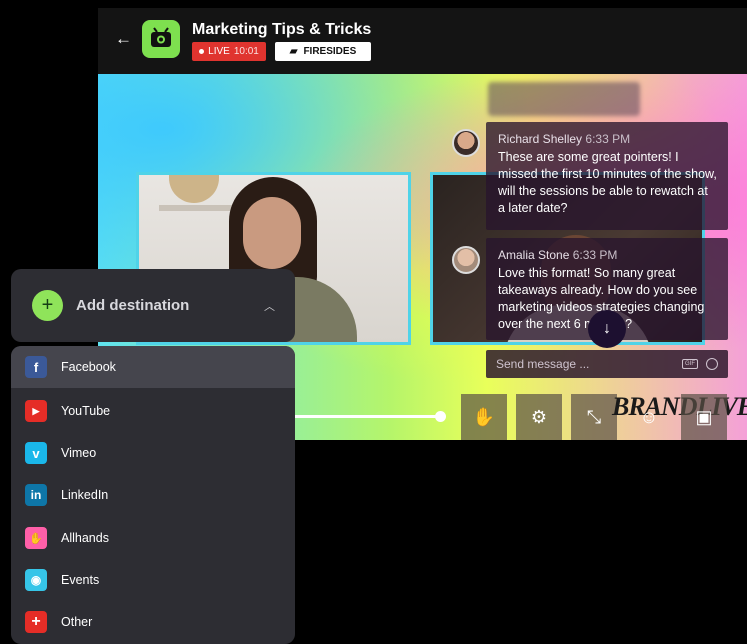 Image resolution: width=747 pixels, height=644 pixels. Describe the element at coordinates (534, 255) in the screenshot. I see `chat-author: Amalia Stone` at that location.